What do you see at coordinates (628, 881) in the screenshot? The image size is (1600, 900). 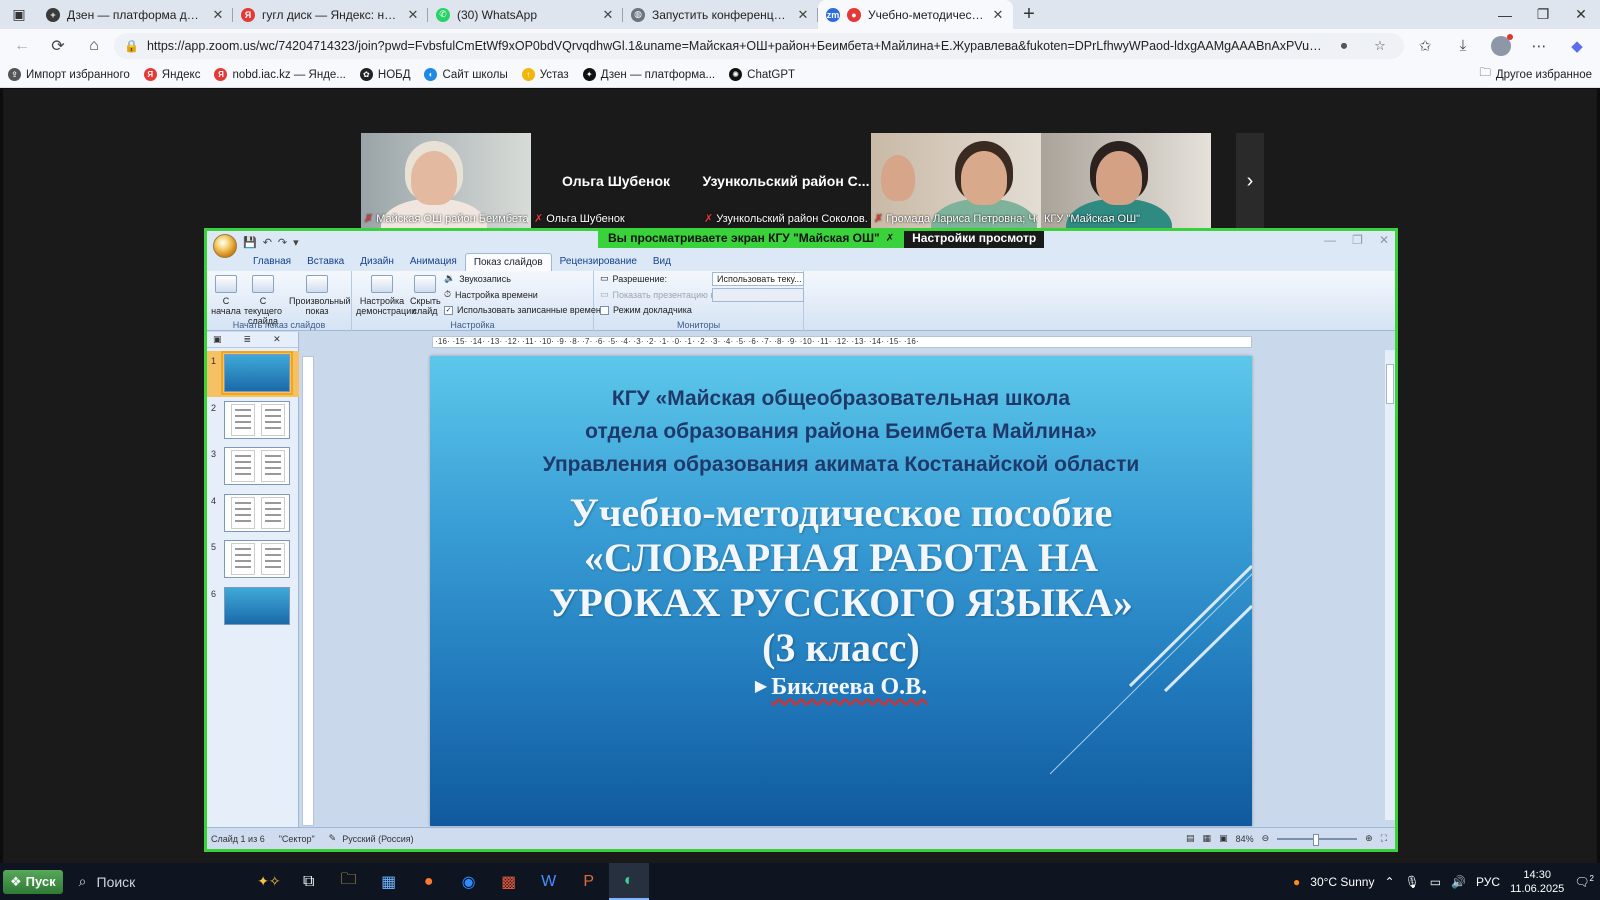 I see `edge-icon: ◐` at bounding box center [628, 881].